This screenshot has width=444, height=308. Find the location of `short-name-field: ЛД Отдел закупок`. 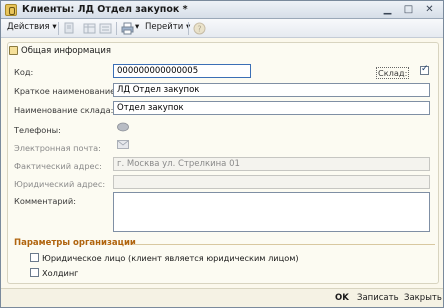

short-name-field: ЛД Отдел закупок is located at coordinates (271, 90).